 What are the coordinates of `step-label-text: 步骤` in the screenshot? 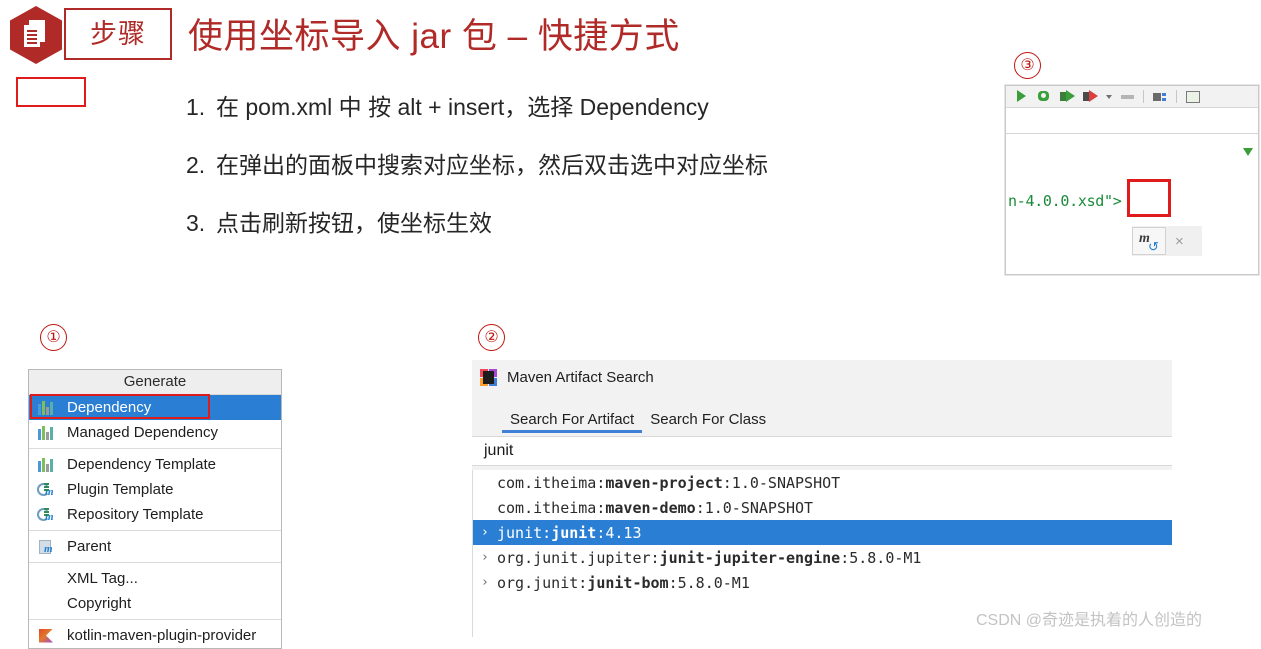 It's located at (118, 33).